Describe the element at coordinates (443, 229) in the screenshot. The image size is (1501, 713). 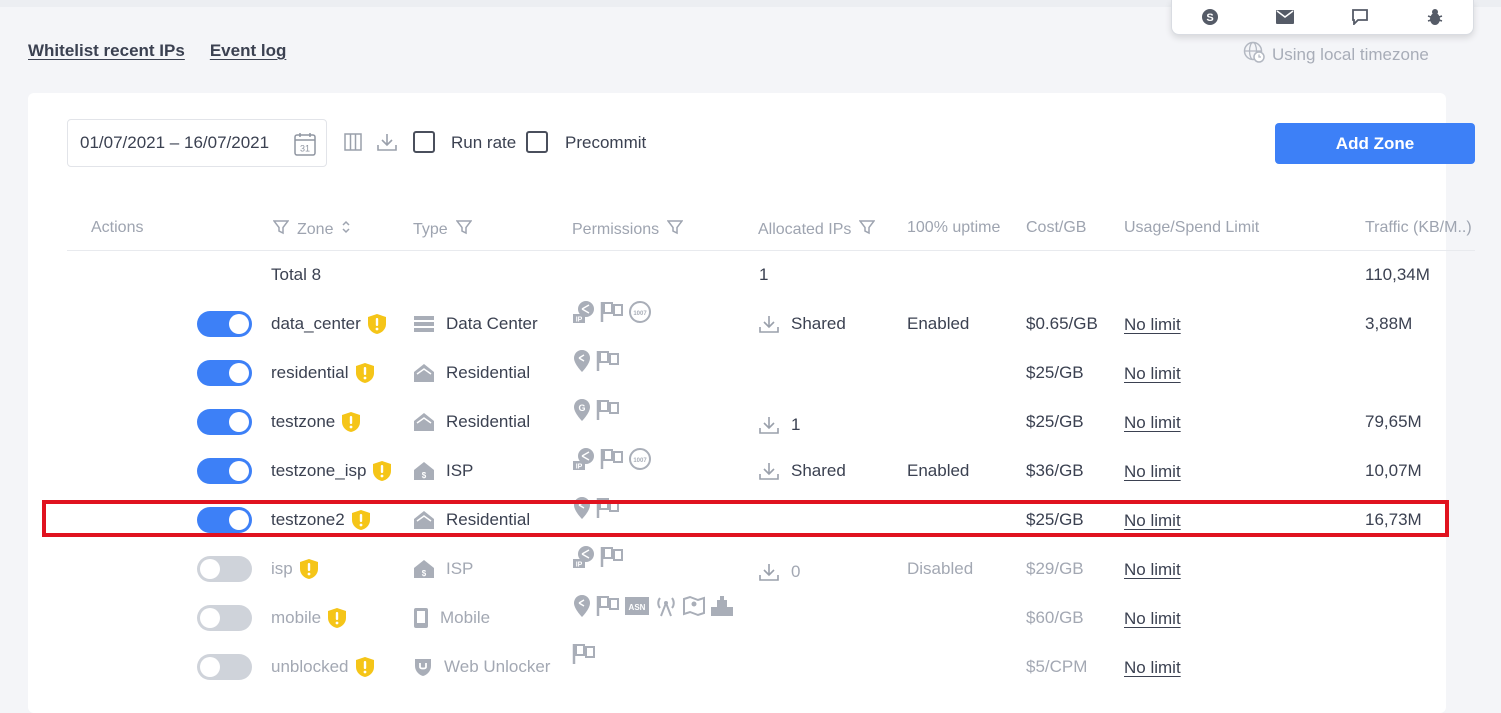
I see `header-type: Type` at that location.